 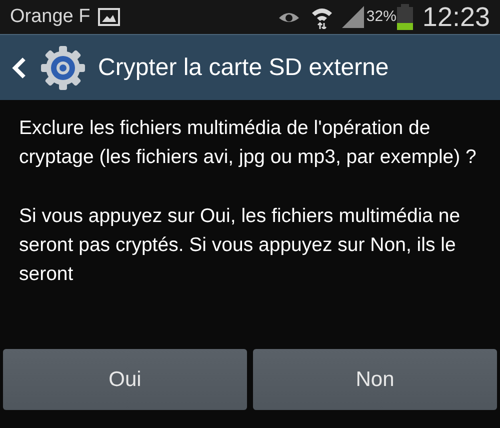 What do you see at coordinates (50, 16) in the screenshot?
I see `carrier-name: Orange F` at bounding box center [50, 16].